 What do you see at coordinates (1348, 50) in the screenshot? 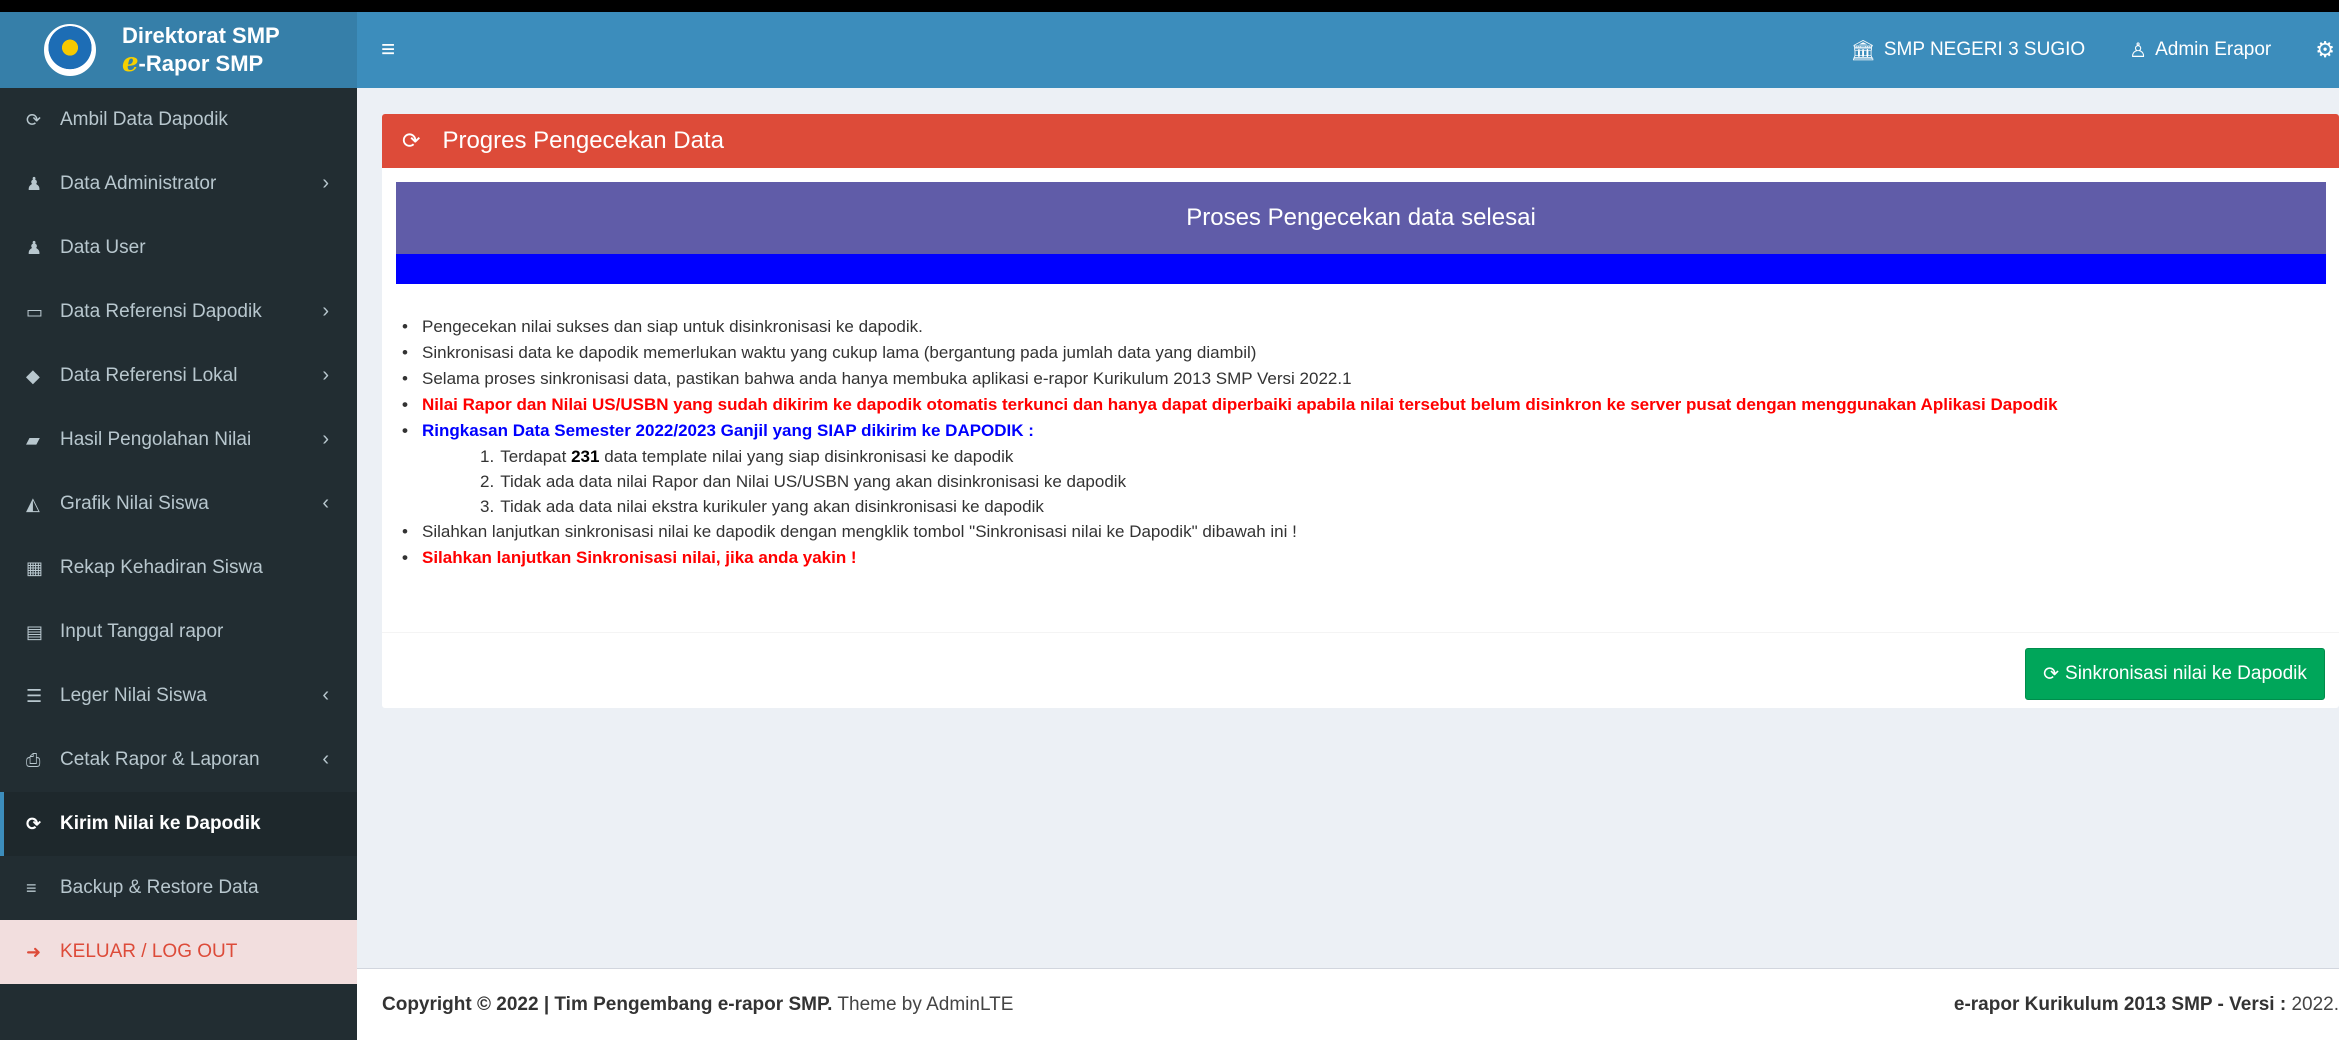
I see `top-navbar: ≡ 🏛 SMP NEGERI 3 SUGIO ♙ Admin Erapor ⚙` at bounding box center [1348, 50].